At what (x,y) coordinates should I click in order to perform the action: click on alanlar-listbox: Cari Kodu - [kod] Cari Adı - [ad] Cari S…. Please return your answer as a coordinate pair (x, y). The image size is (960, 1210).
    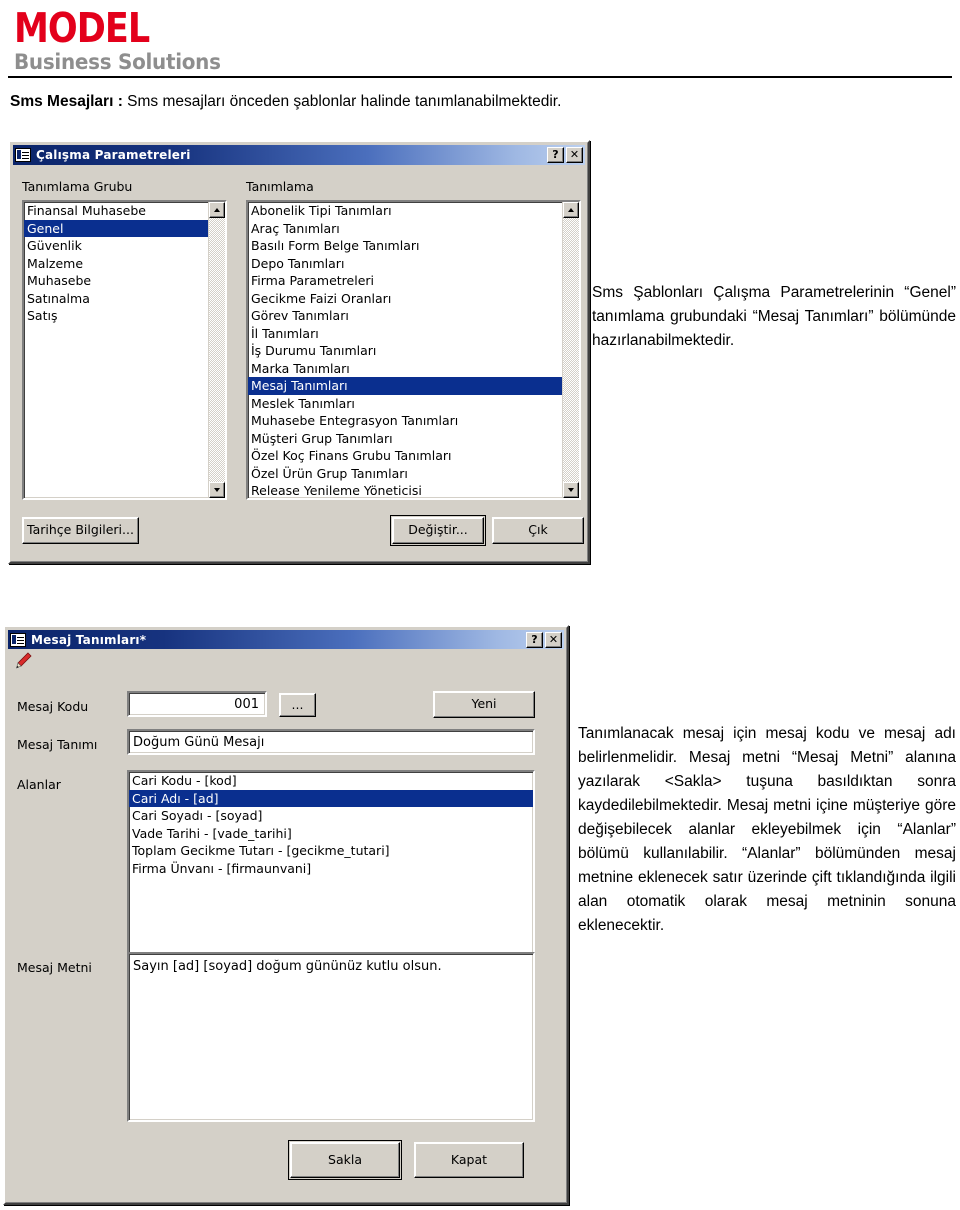
    Looking at the image, I should click on (331, 865).